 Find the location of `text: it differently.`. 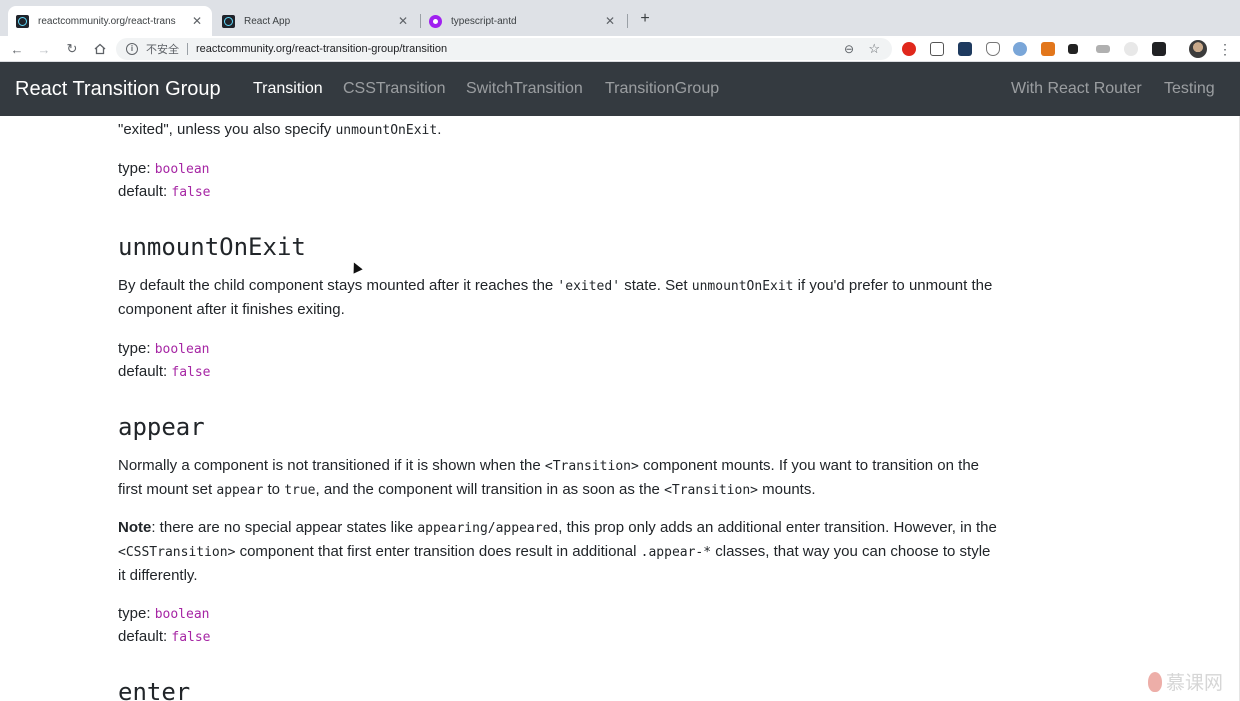

text: it differently. is located at coordinates (158, 575).